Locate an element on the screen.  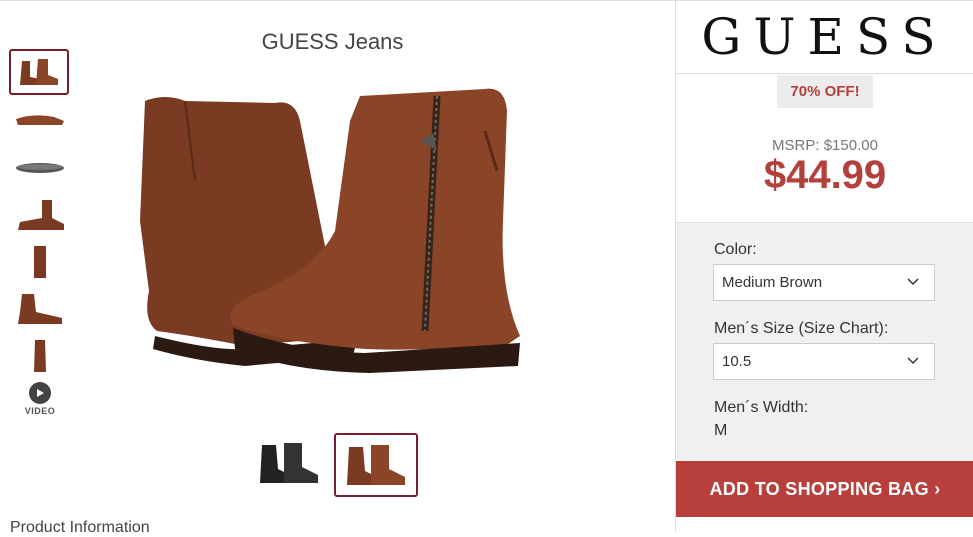
brand-title: GUESS Jeans is located at coordinates (332, 42).